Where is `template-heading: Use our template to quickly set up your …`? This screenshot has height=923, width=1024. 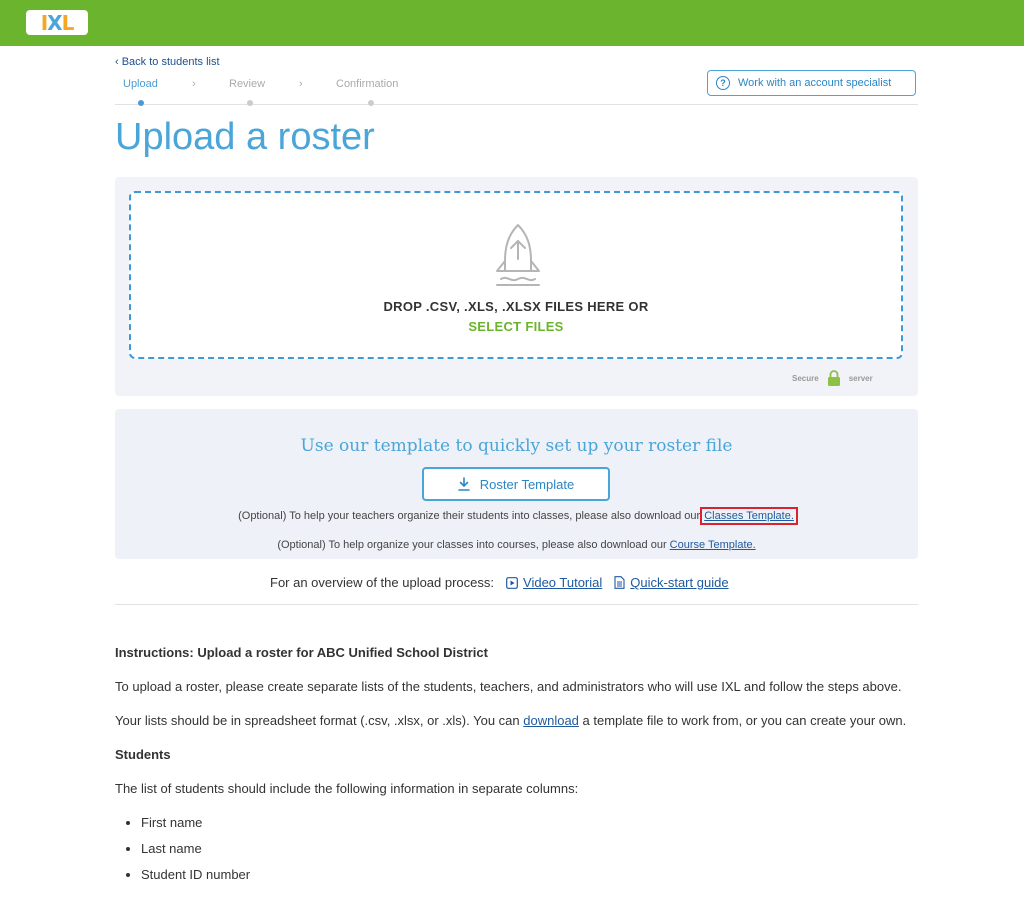
template-heading: Use our template to quickly set up your … is located at coordinates (516, 446).